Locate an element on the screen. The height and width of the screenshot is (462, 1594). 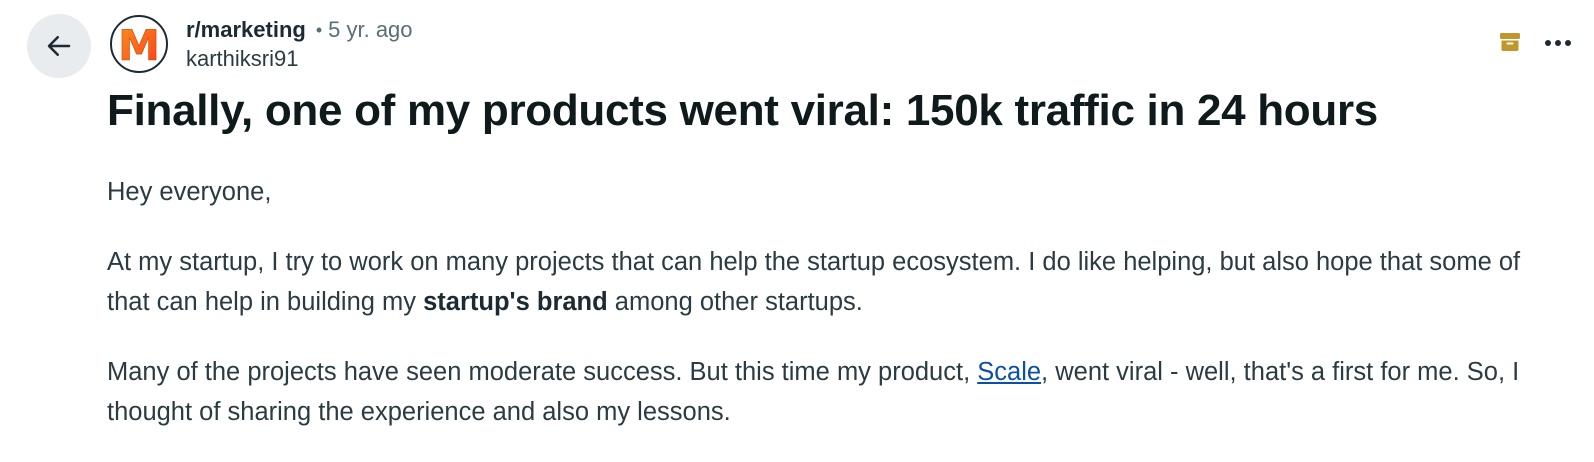
scale-link: Scale is located at coordinates (1009, 372).